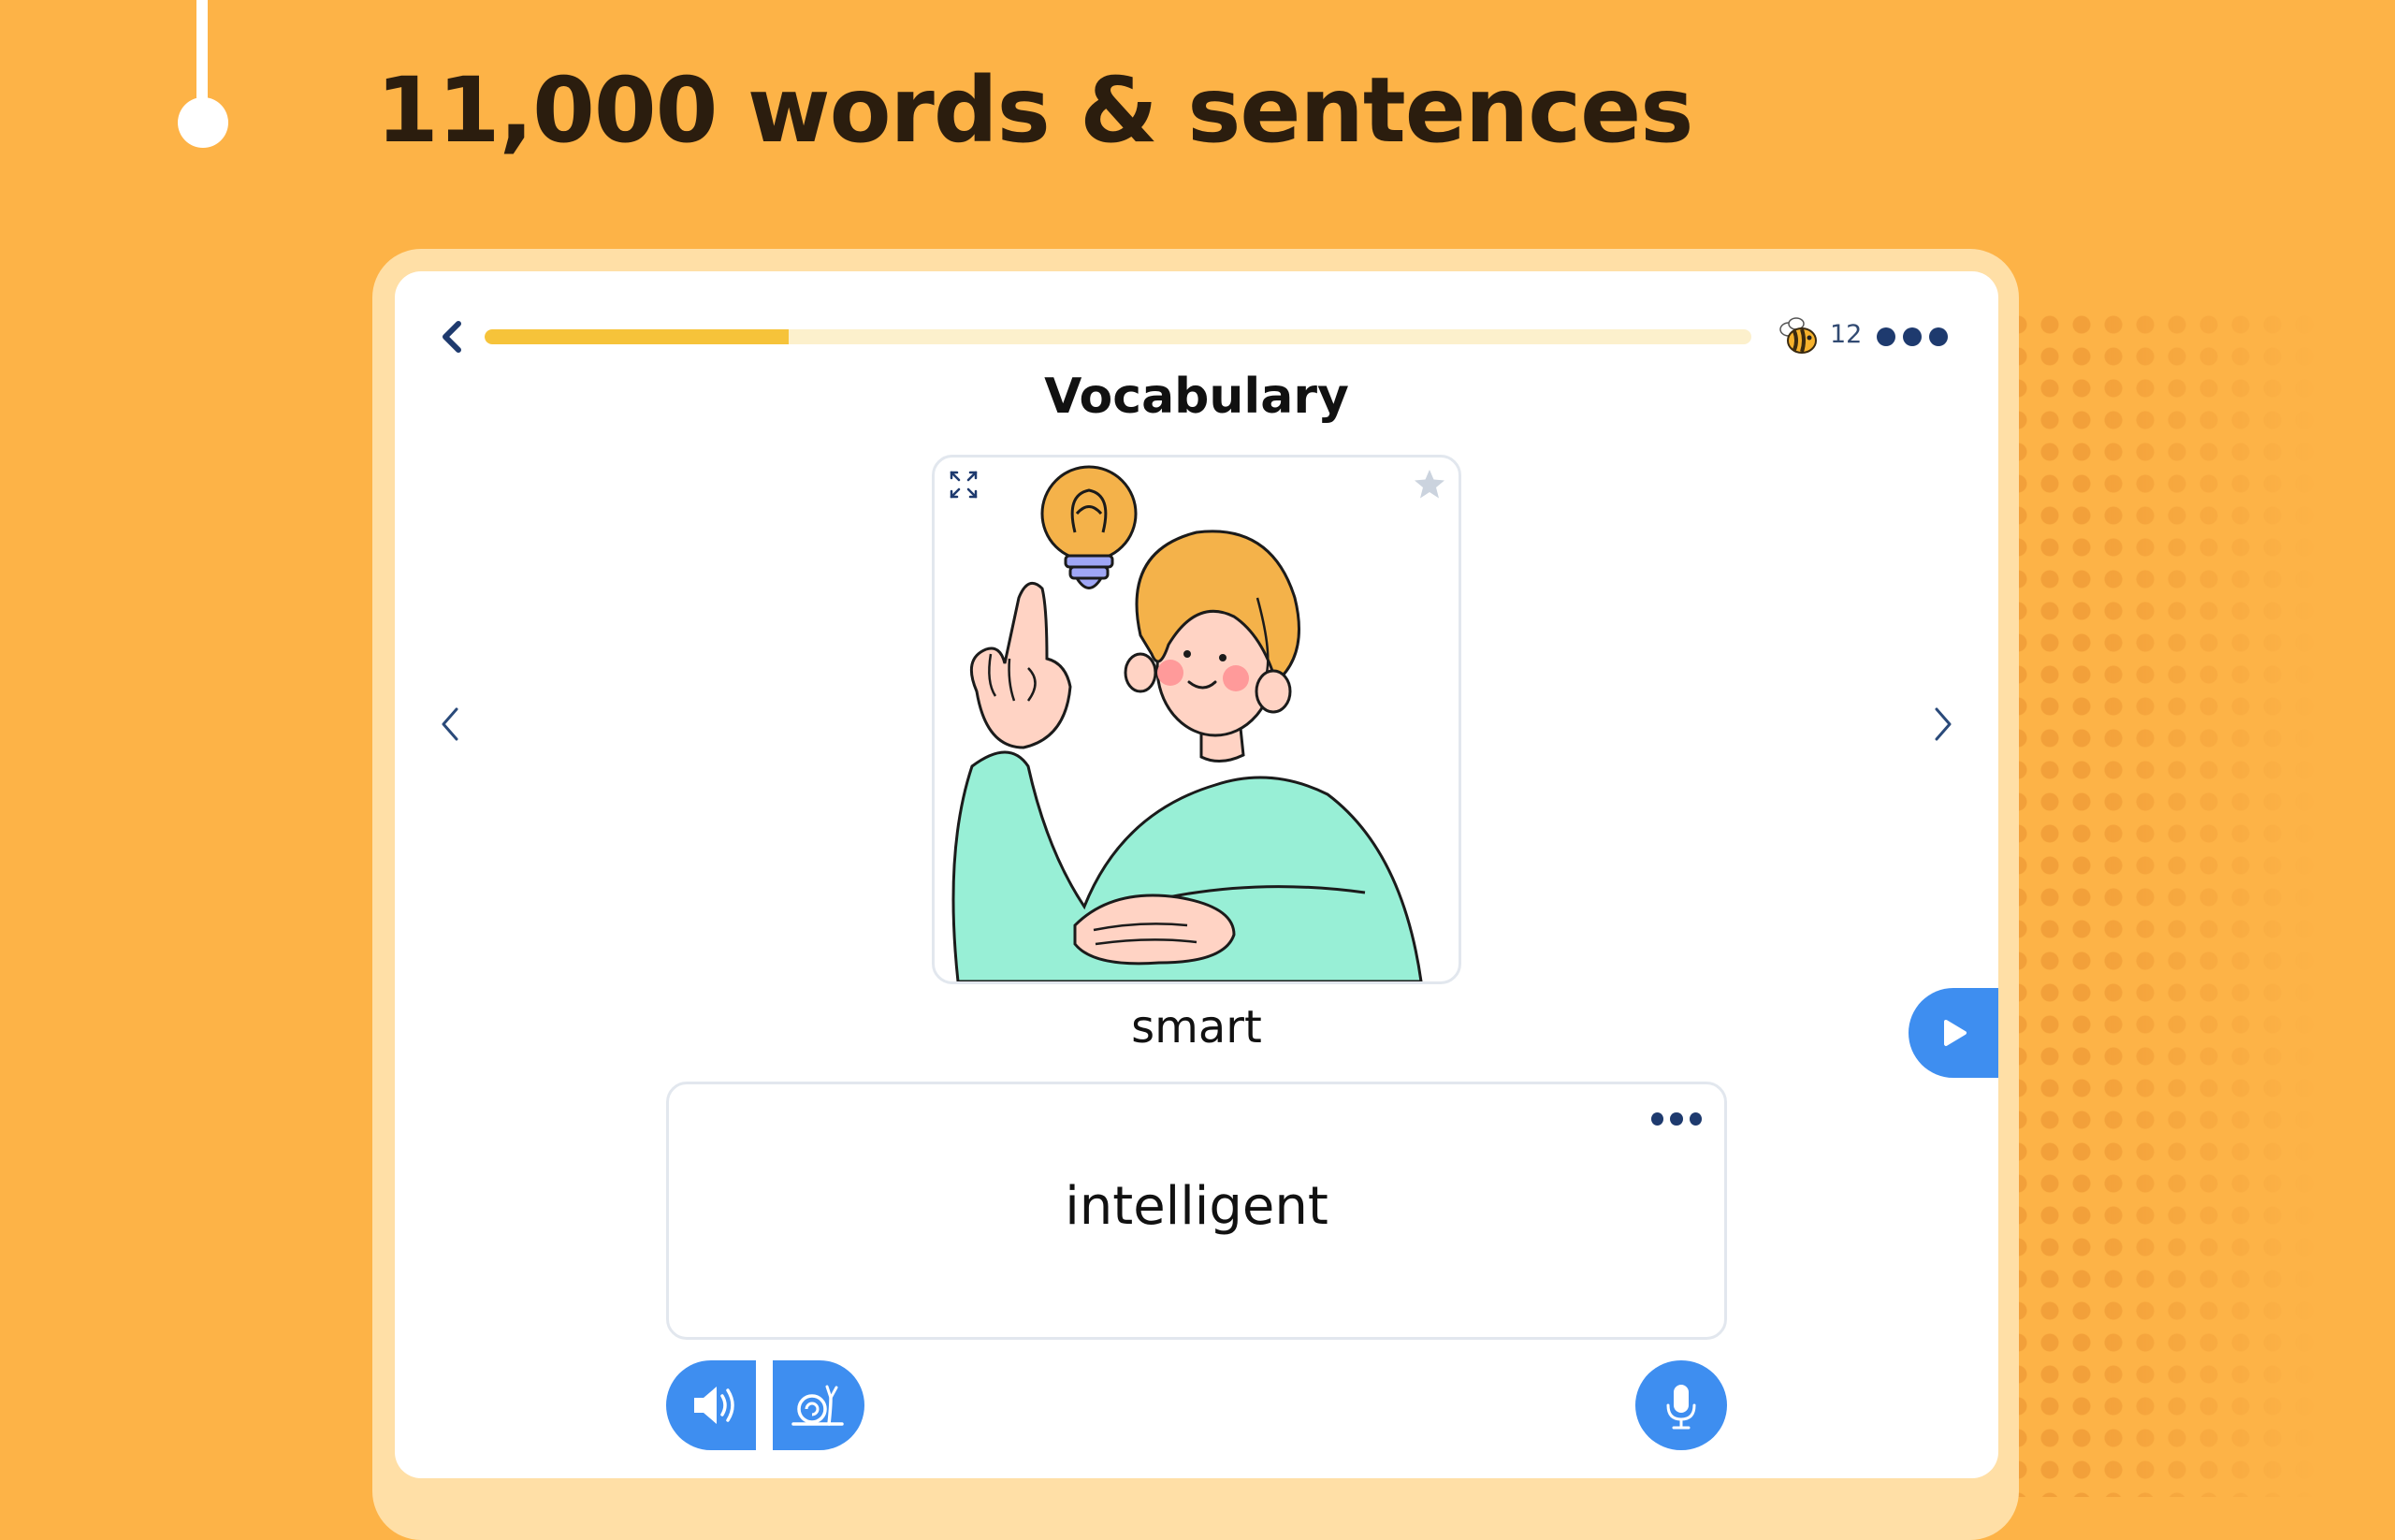 This screenshot has height=1540, width=2395. I want to click on expand-icon, so click(963, 485).